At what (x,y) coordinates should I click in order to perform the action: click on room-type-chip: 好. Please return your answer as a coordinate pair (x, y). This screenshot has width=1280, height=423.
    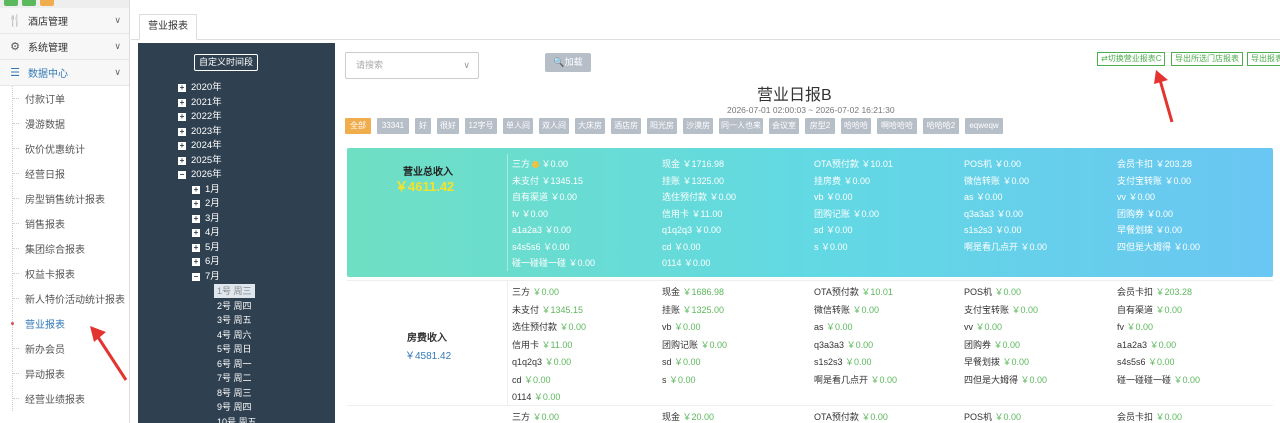
    Looking at the image, I should click on (423, 126).